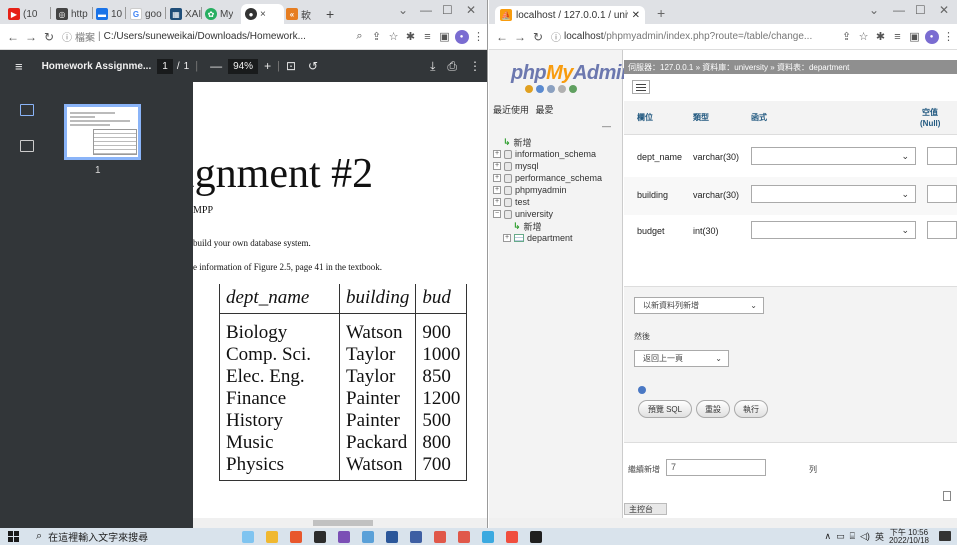 This screenshot has width=957, height=545. I want to click on page-number-field: 1, so click(165, 66).